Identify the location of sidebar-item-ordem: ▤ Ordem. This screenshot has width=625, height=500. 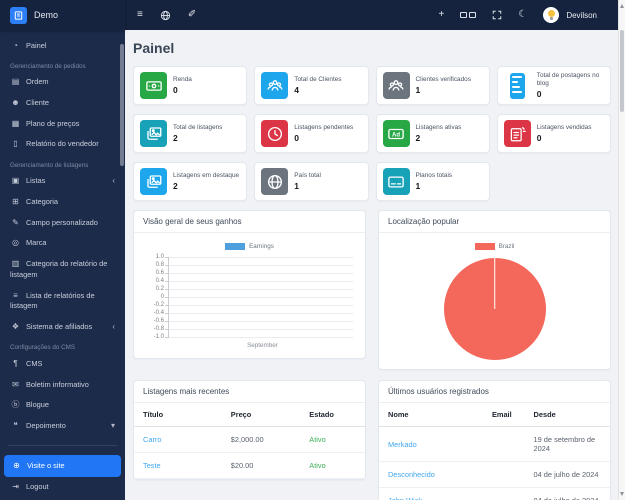
(62, 82).